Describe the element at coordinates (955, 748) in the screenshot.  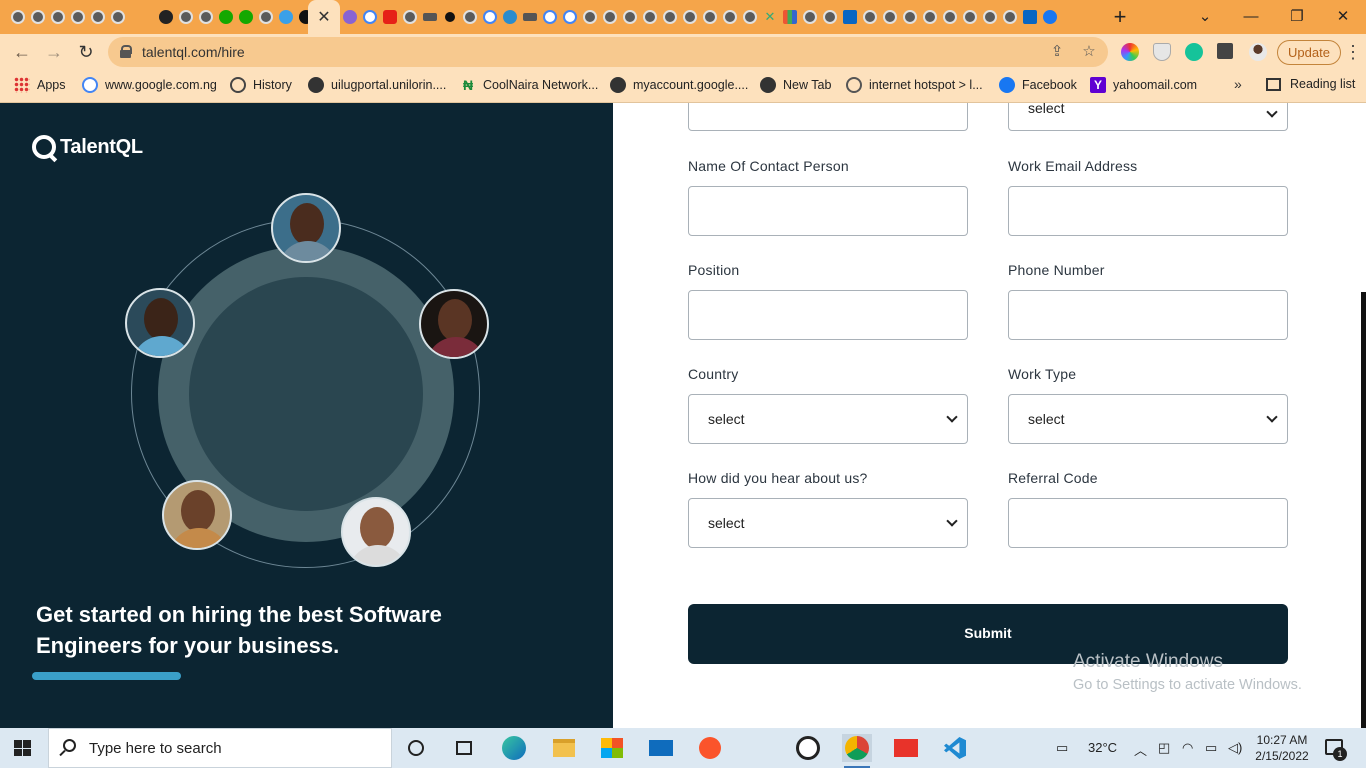
I see `vscode-icon` at that location.